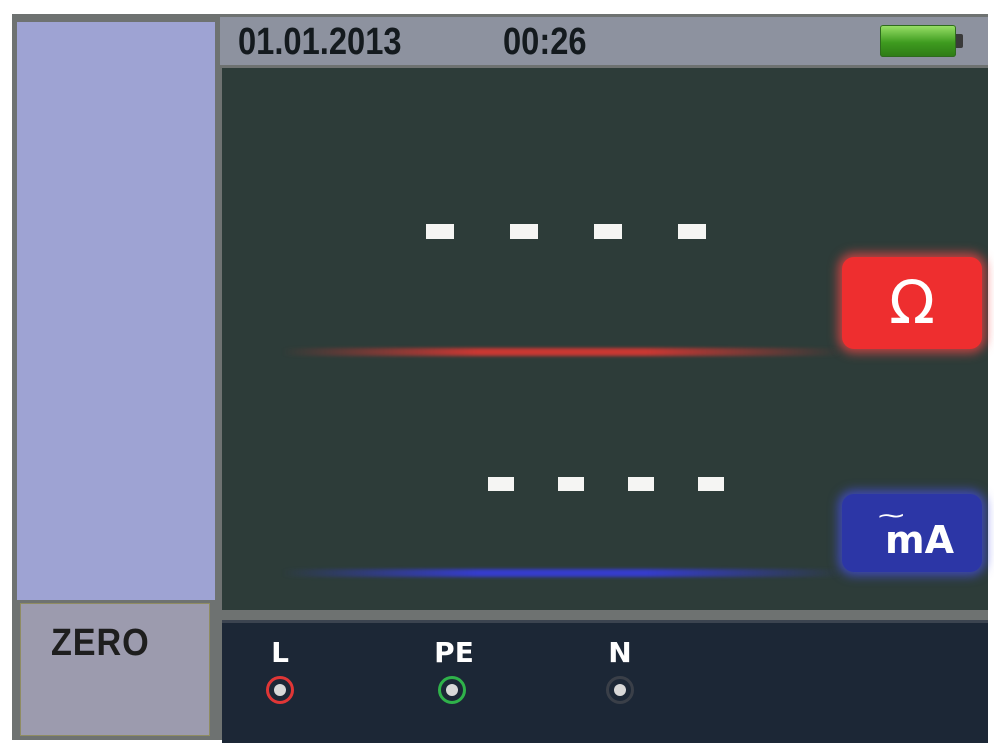 The width and height of the screenshot is (994, 743). I want to click on terminal-label: N, so click(620, 652).